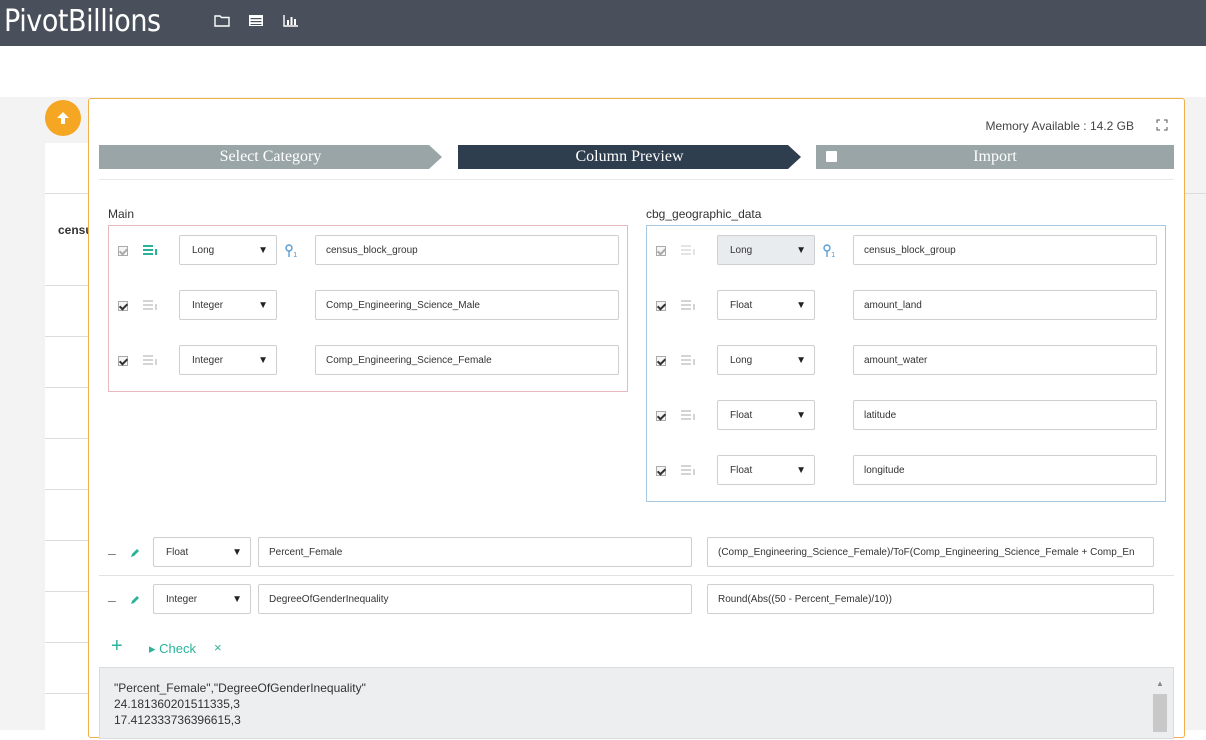 The height and width of the screenshot is (740, 1206). What do you see at coordinates (218, 647) in the screenshot?
I see `clear-button: ×` at bounding box center [218, 647].